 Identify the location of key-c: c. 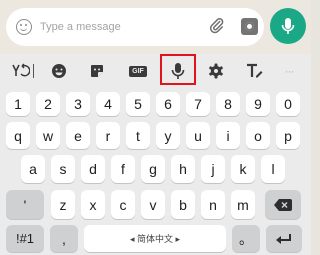
(123, 204).